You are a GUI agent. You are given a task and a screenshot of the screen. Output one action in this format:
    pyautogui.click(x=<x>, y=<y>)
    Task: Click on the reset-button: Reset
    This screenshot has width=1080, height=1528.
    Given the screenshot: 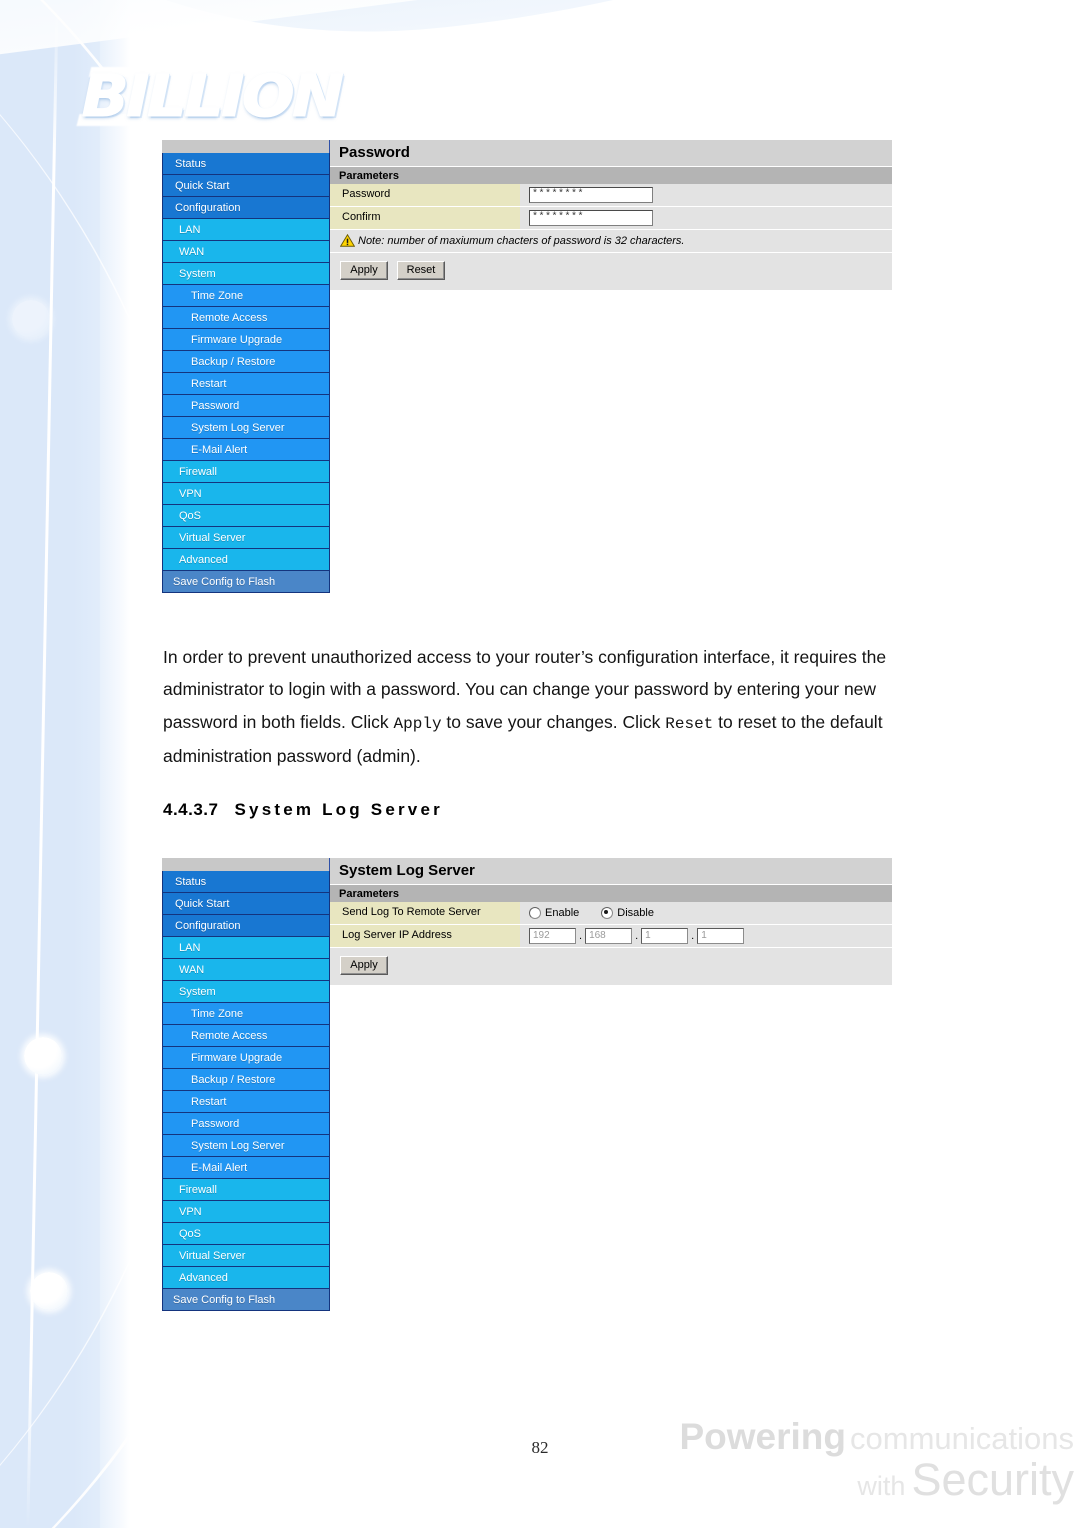 What is the action you would take?
    pyautogui.click(x=421, y=270)
    